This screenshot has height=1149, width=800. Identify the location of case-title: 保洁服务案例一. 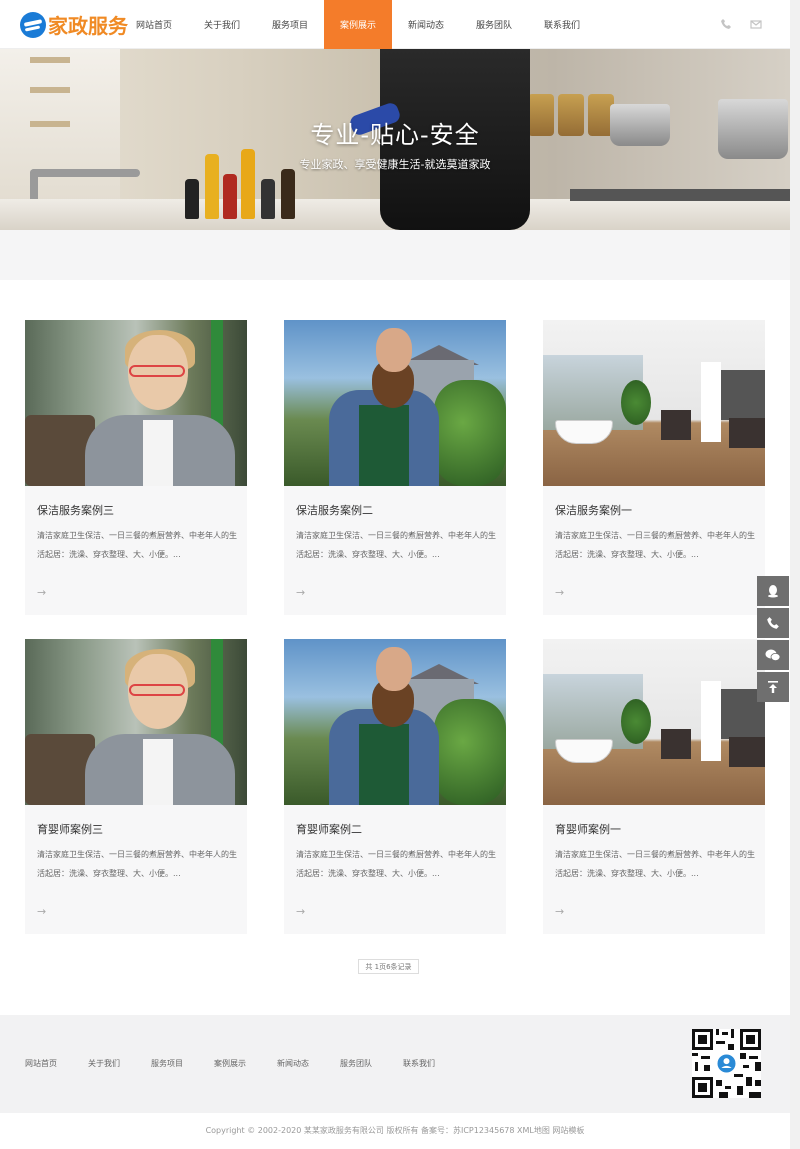
(593, 510).